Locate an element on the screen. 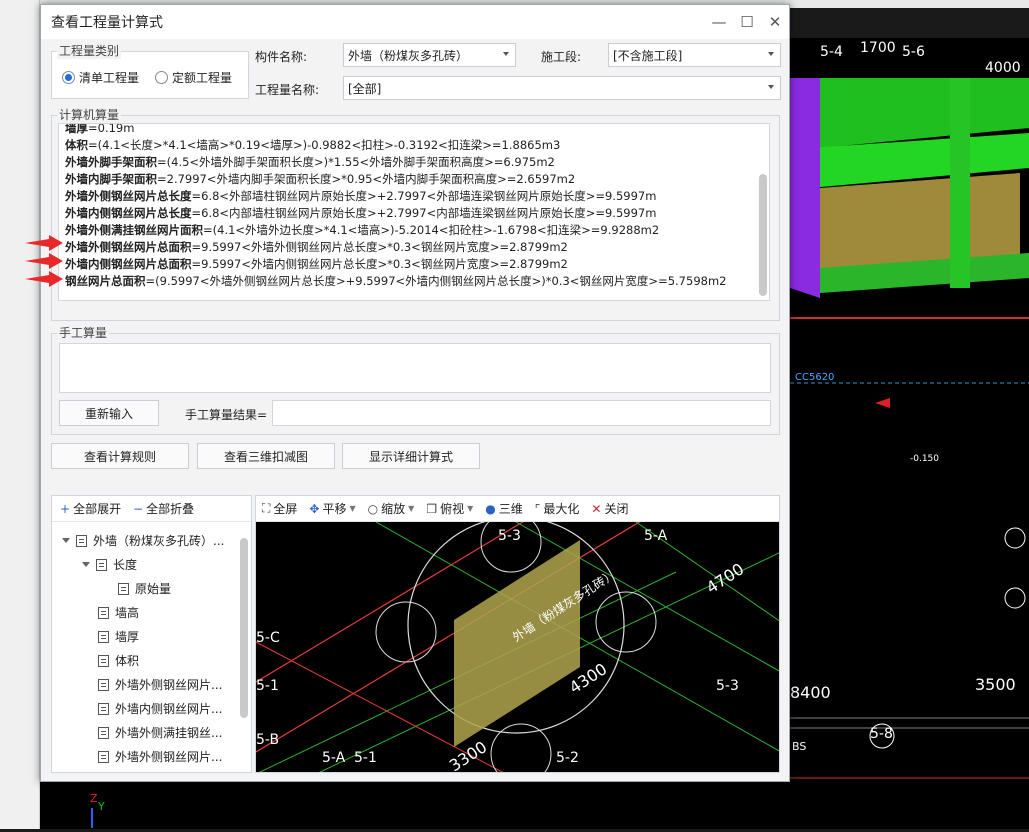 The width and height of the screenshot is (1029, 832). cad-label-t4: 4000 is located at coordinates (1003, 68).